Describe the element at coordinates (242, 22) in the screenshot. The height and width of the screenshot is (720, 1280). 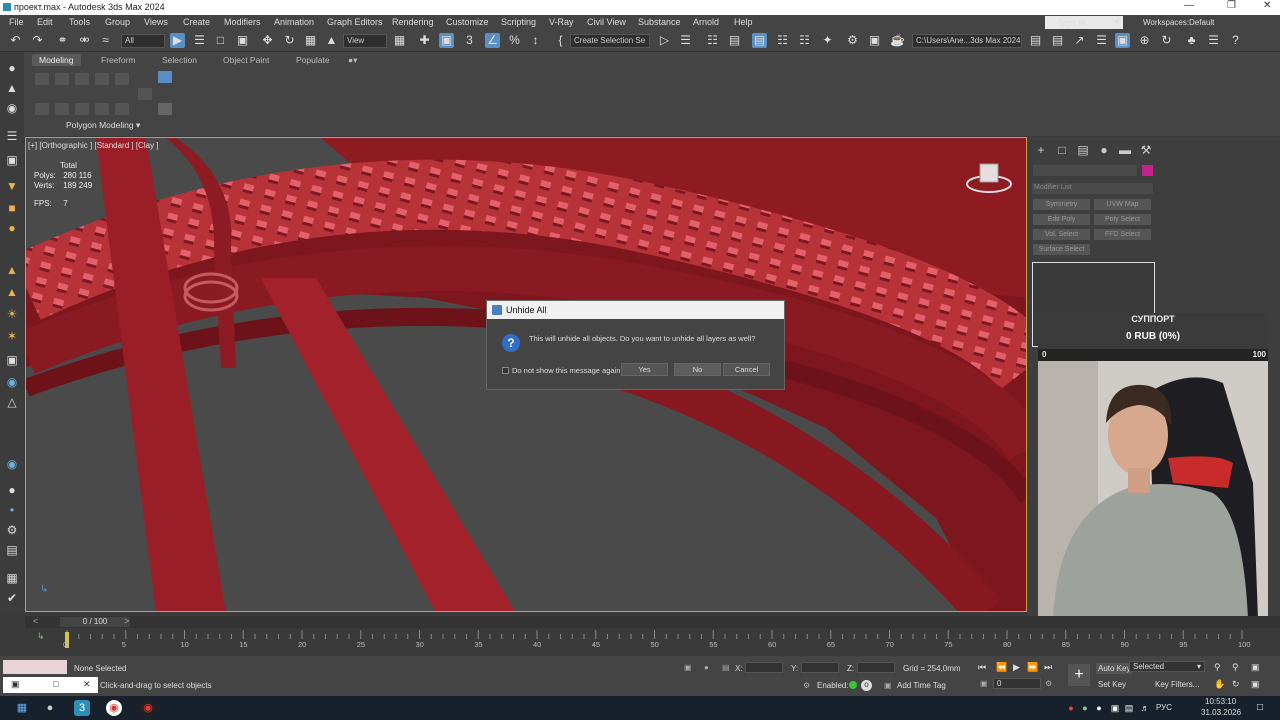
I see `menu-modifiers: Modifiers` at that location.